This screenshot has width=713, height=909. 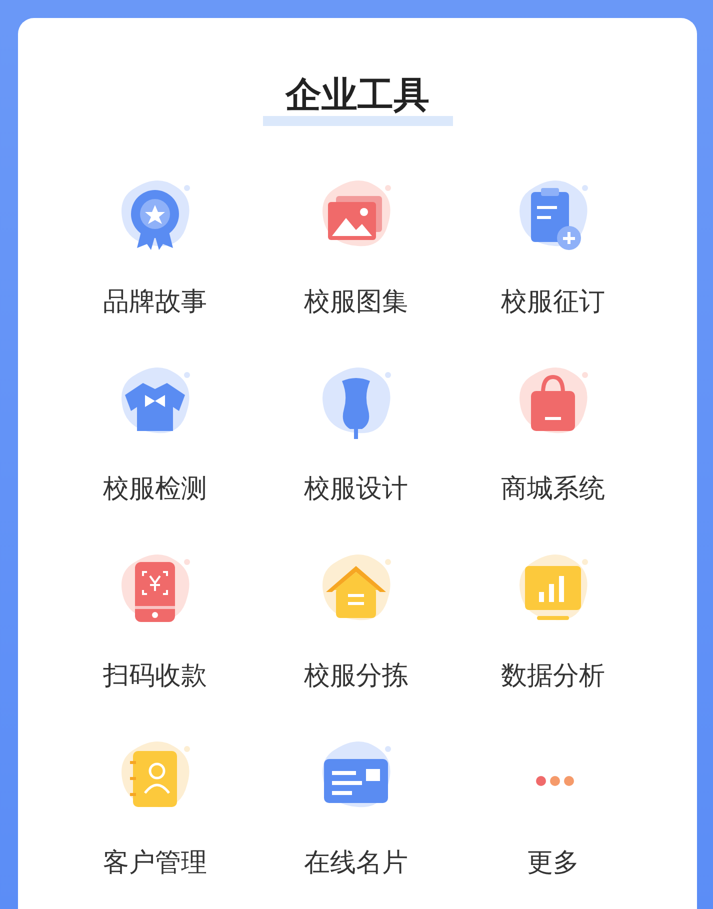 I want to click on tool-label: 校服检测, so click(x=155, y=489).